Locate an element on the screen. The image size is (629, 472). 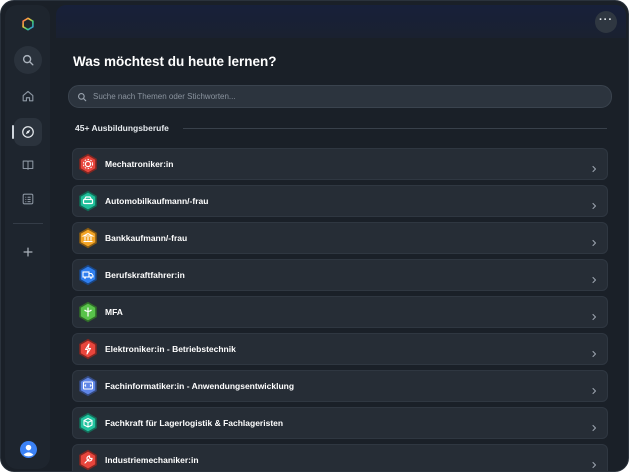
sidebar-item-search is located at coordinates (28, 60).